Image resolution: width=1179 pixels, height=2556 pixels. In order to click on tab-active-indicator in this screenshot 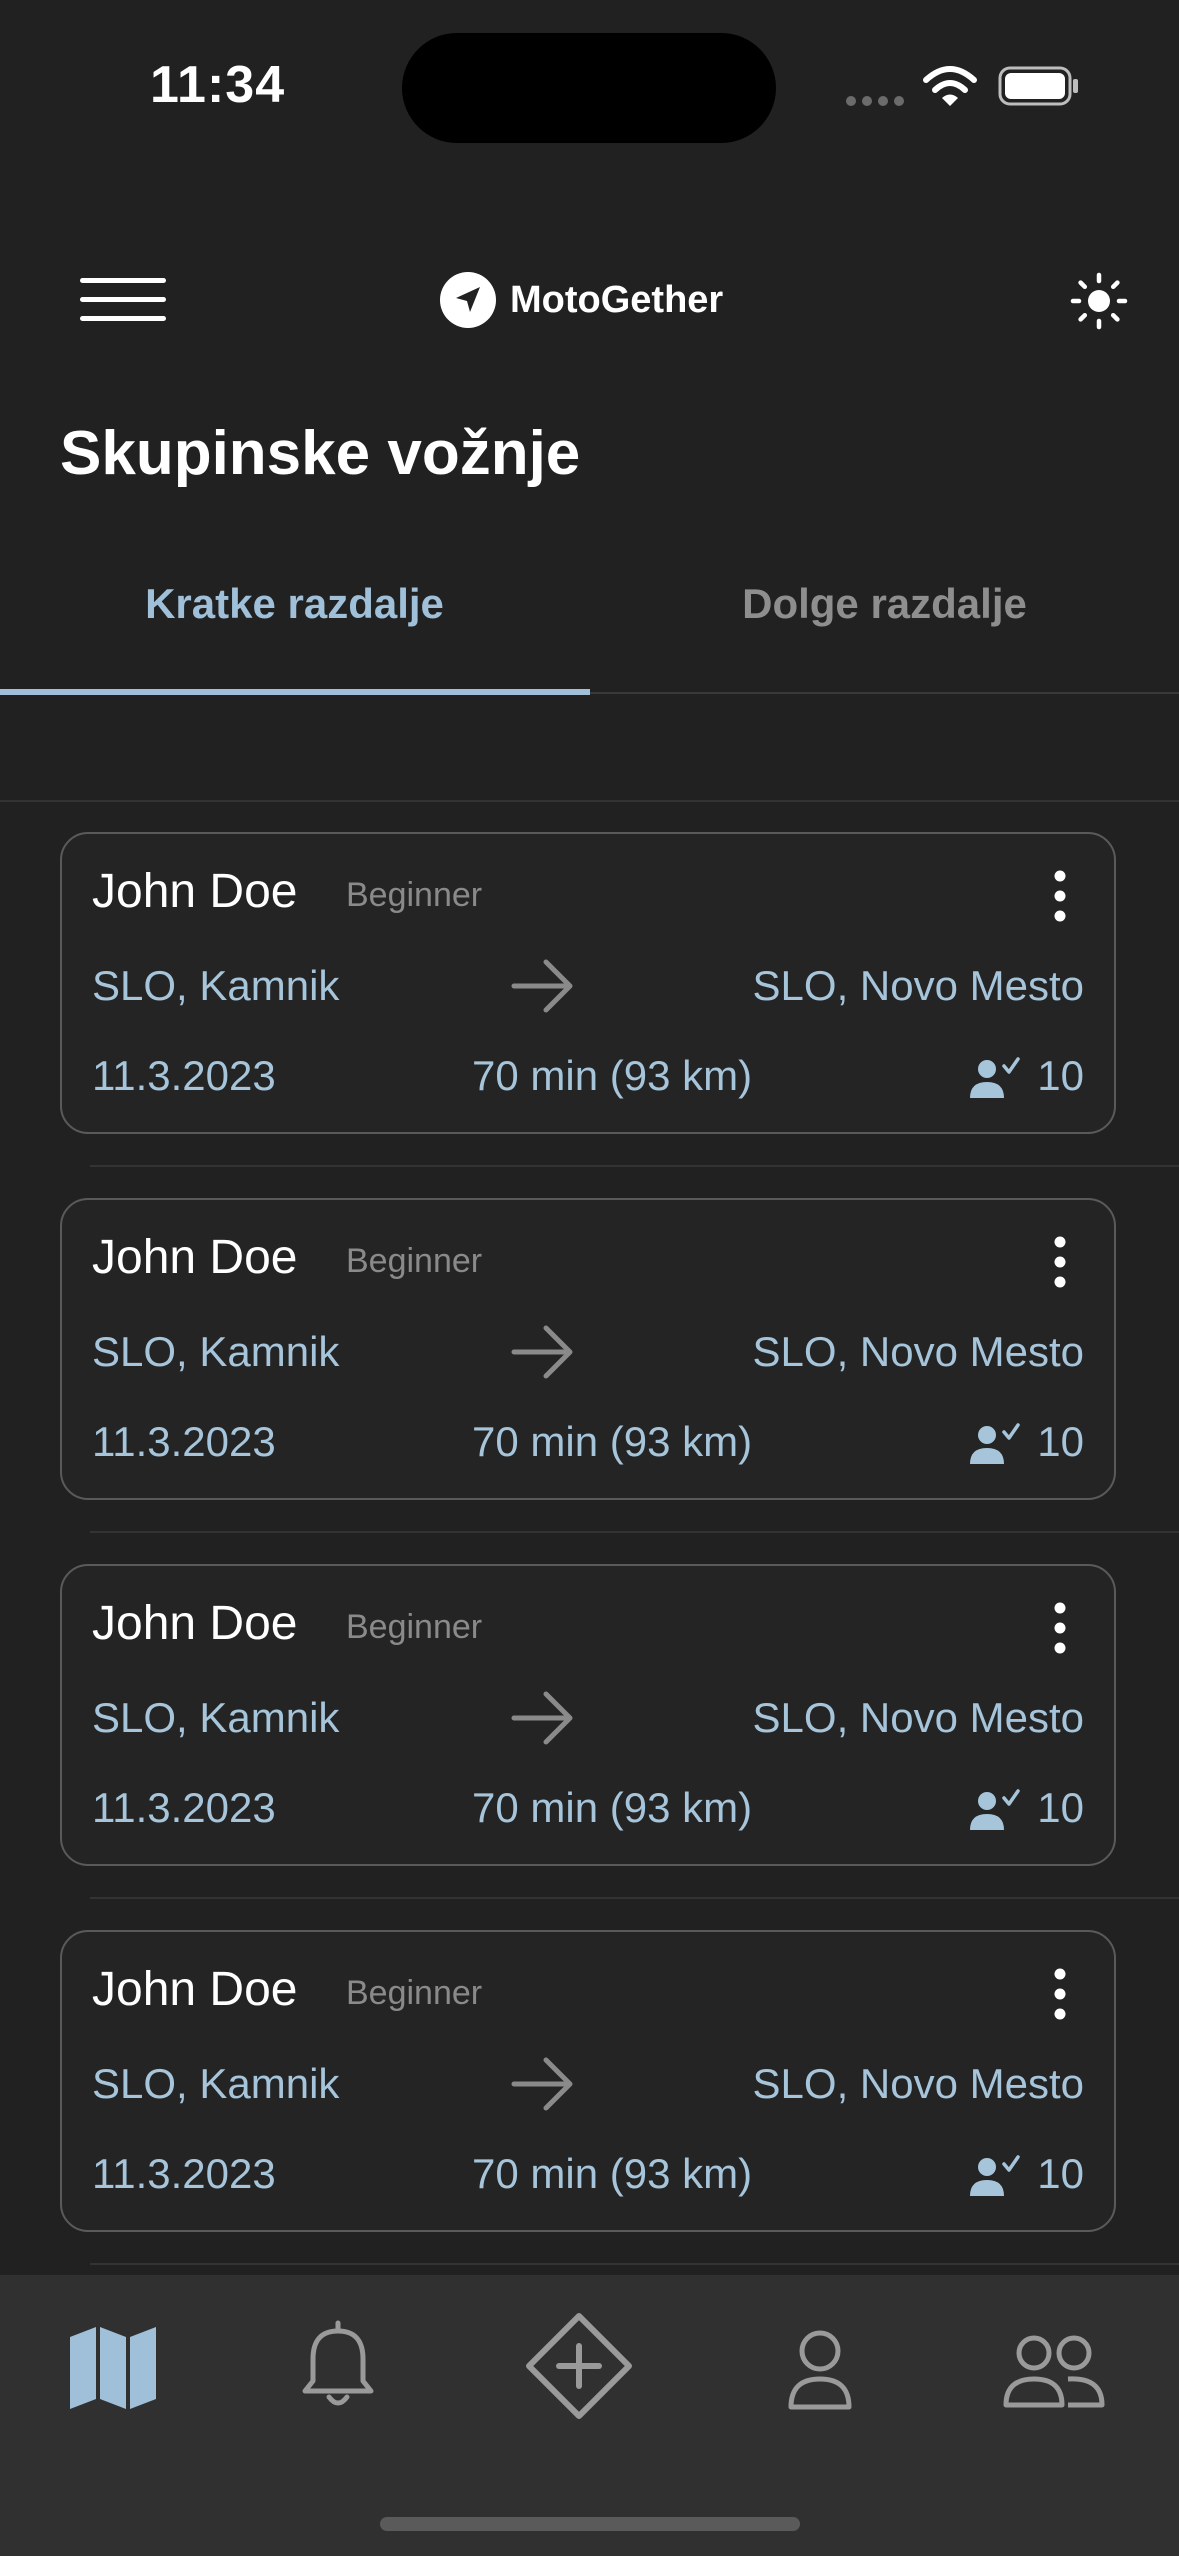, I will do `click(295, 692)`.